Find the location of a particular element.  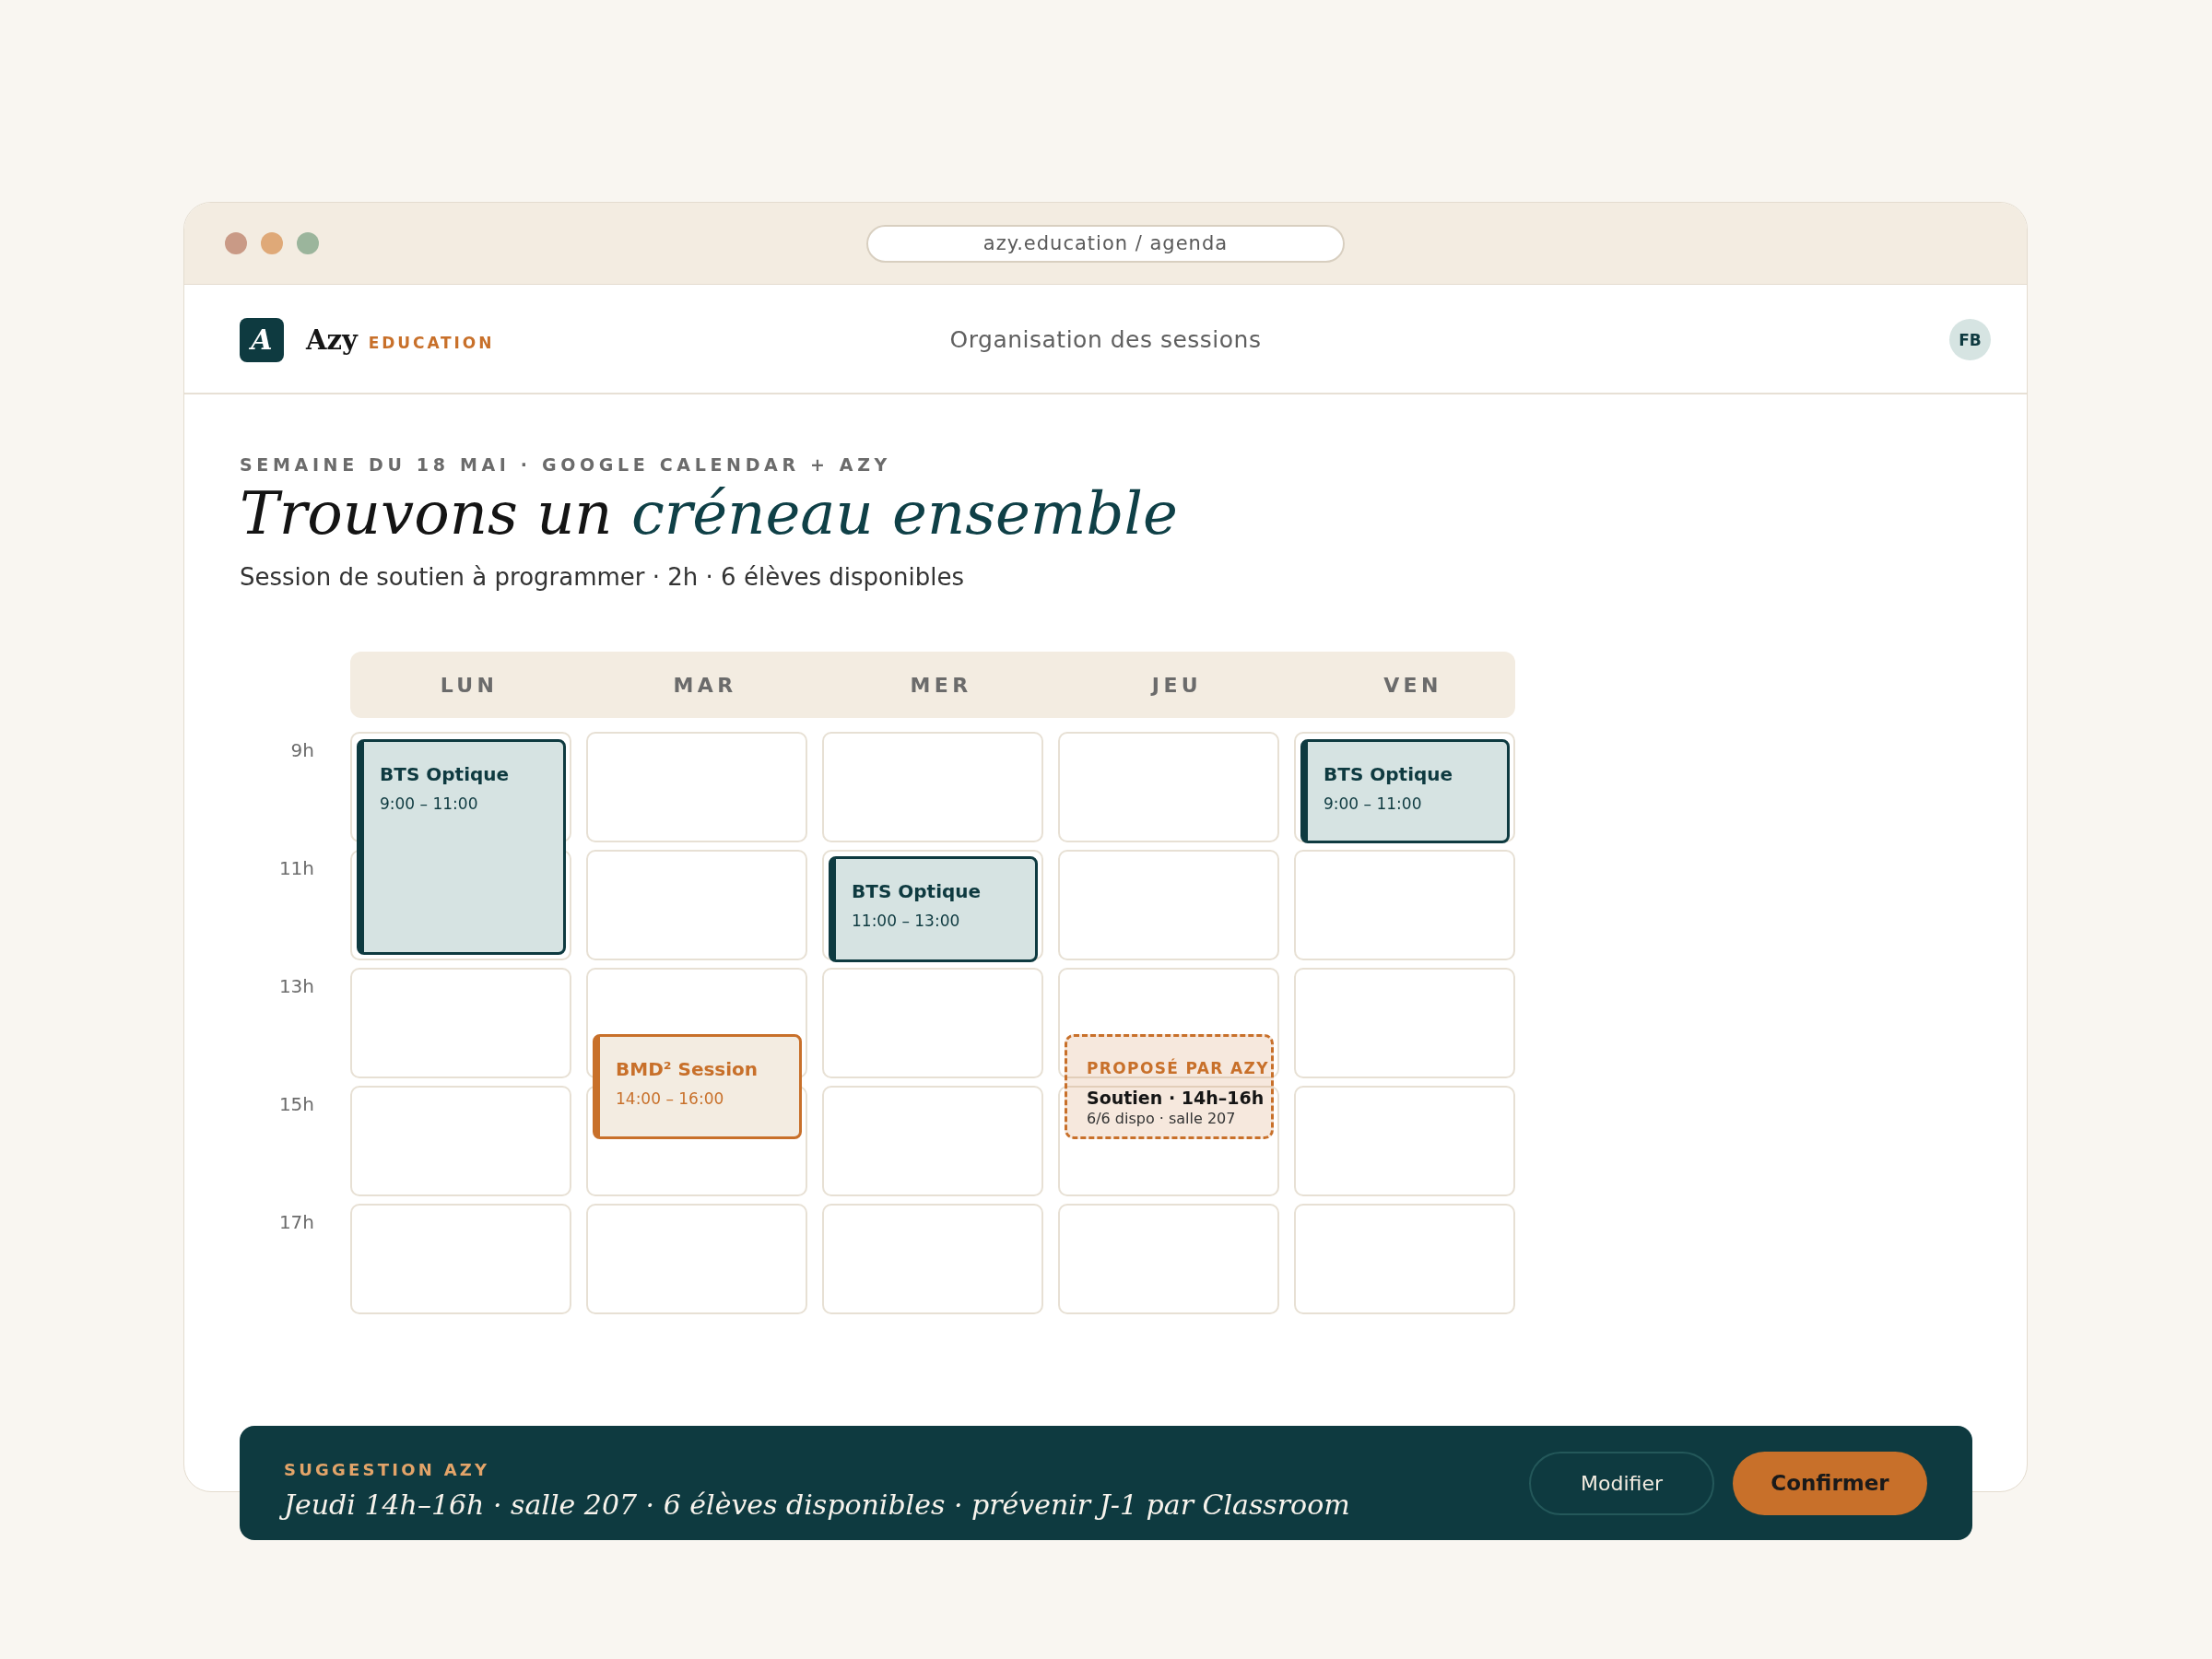

modify-button: Modifier is located at coordinates (1621, 1483).